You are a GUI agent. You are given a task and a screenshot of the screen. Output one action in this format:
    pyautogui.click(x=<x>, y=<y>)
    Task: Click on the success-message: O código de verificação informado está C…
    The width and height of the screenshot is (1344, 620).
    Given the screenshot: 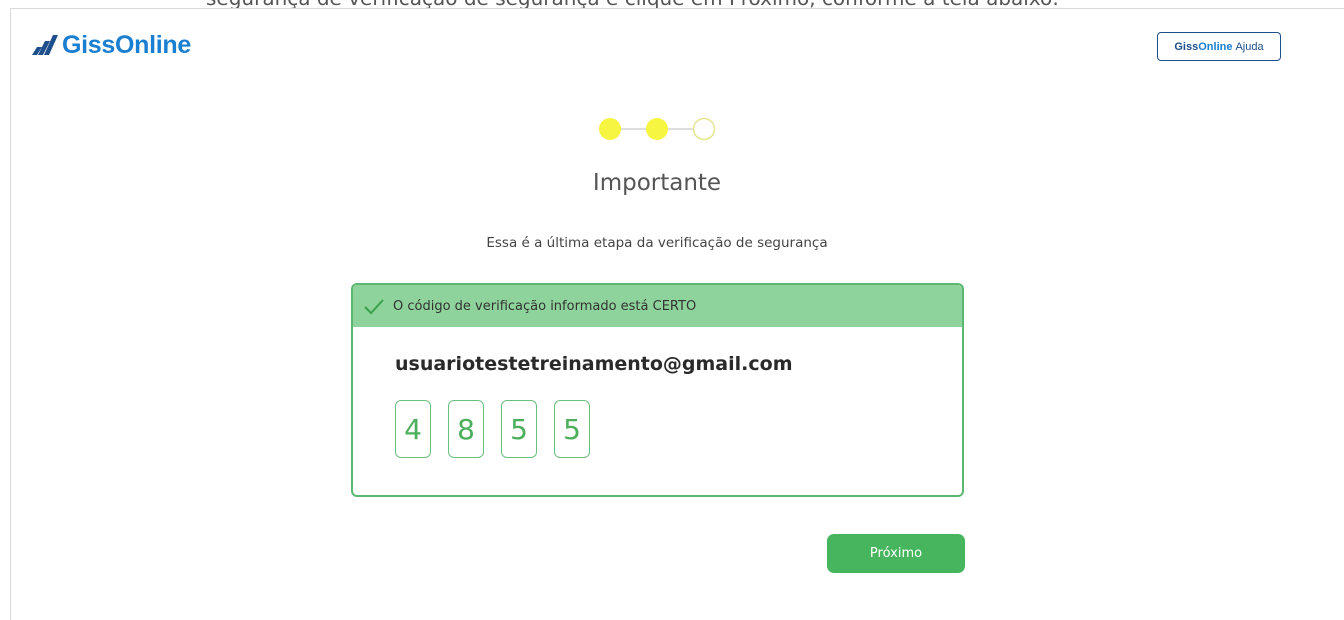 What is the action you would take?
    pyautogui.click(x=545, y=306)
    